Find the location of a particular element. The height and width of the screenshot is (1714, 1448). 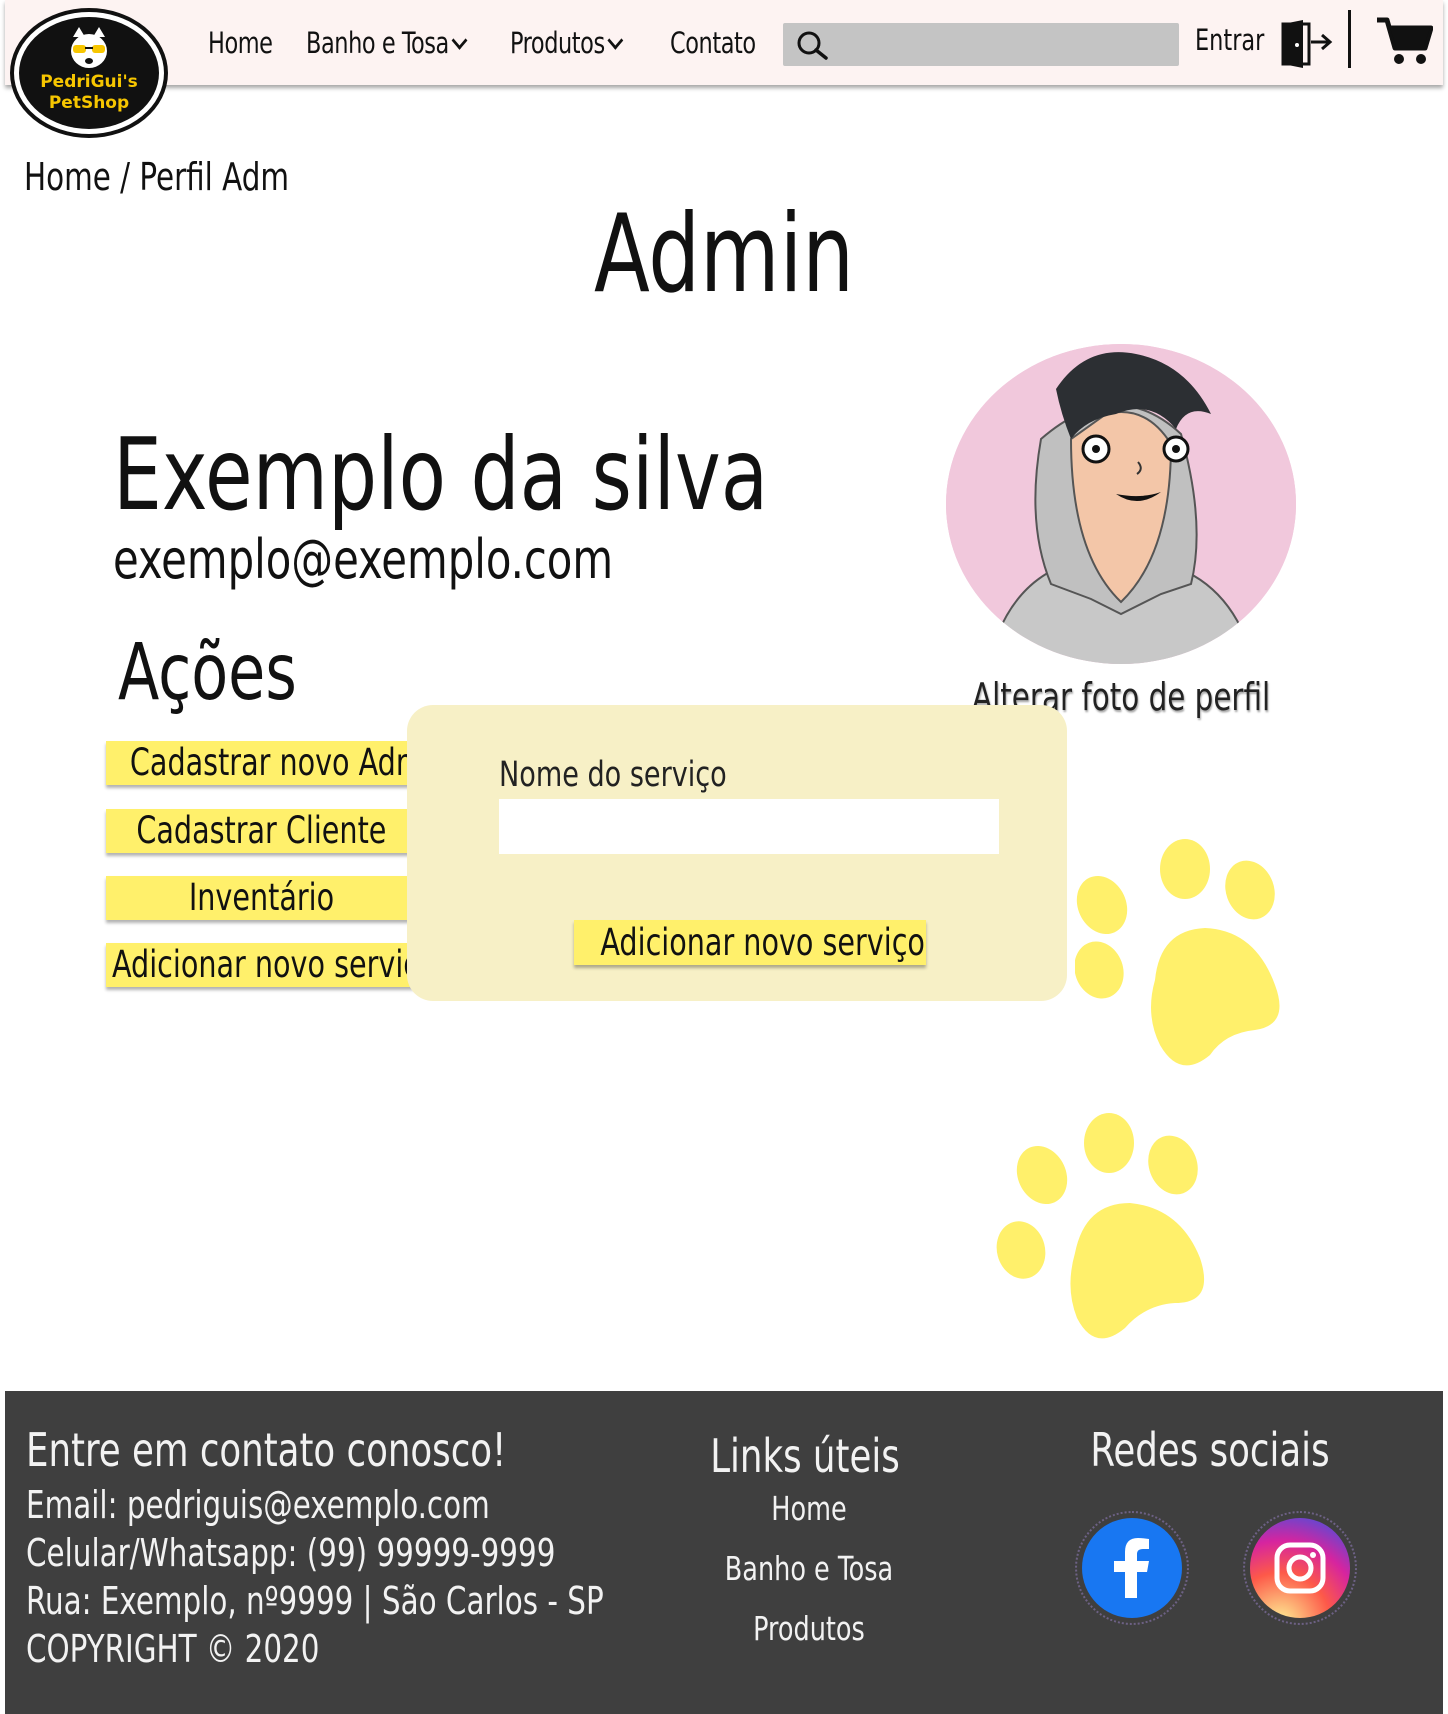

nav-link-banho-tosa: Banho e Tosa is located at coordinates (387, 43).